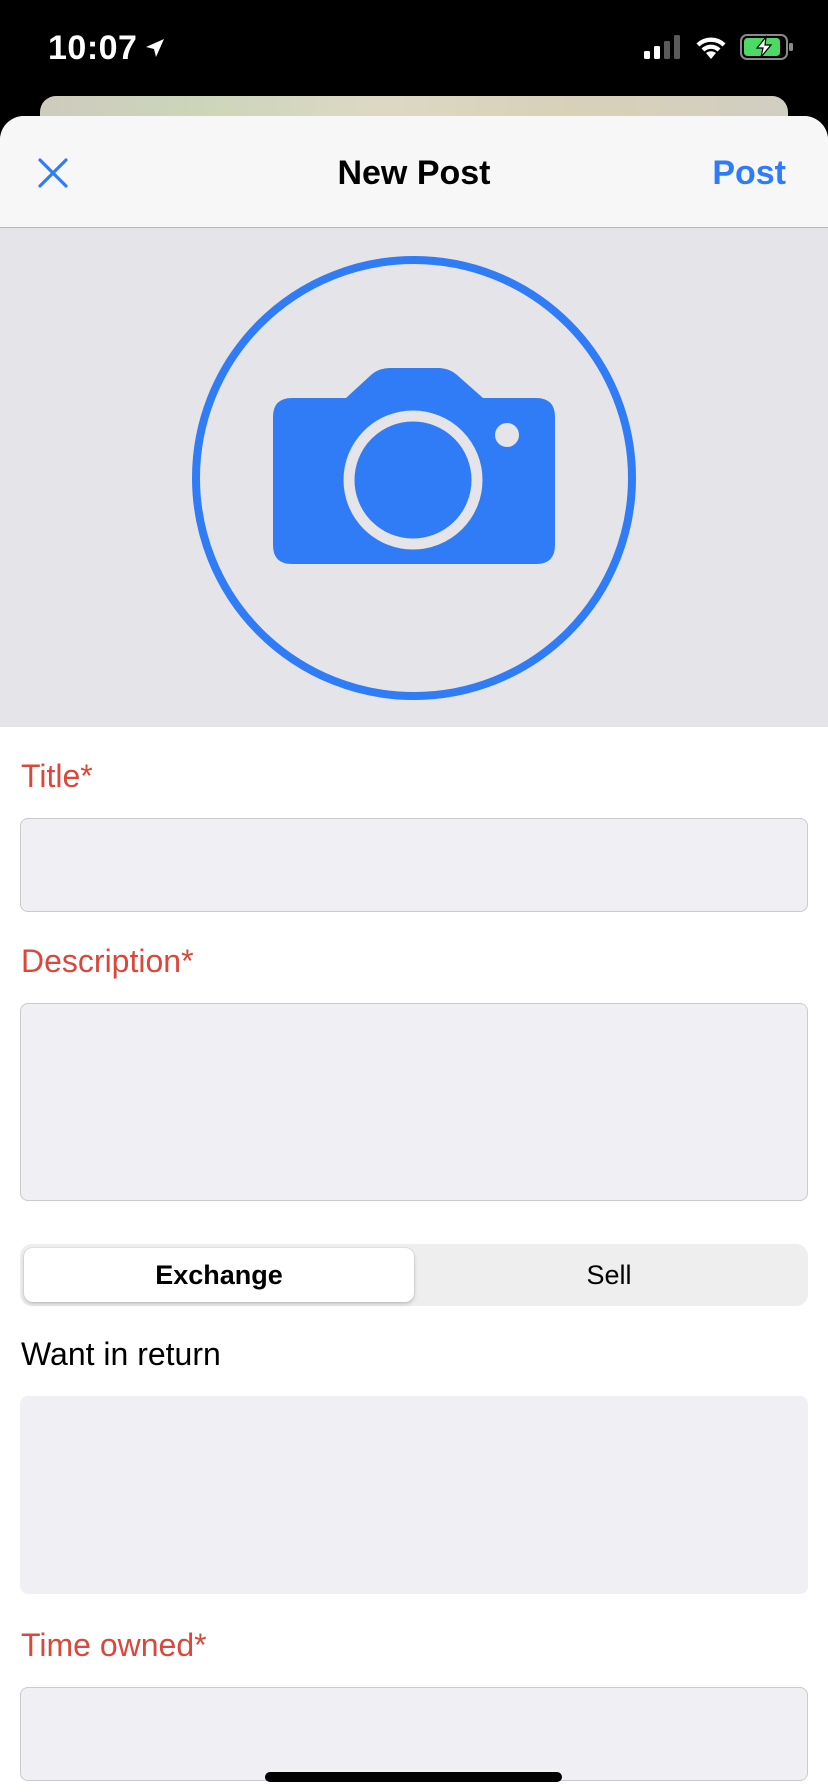 Image resolution: width=828 pixels, height=1792 pixels. Describe the element at coordinates (57, 776) in the screenshot. I see `title-label: Title*` at that location.